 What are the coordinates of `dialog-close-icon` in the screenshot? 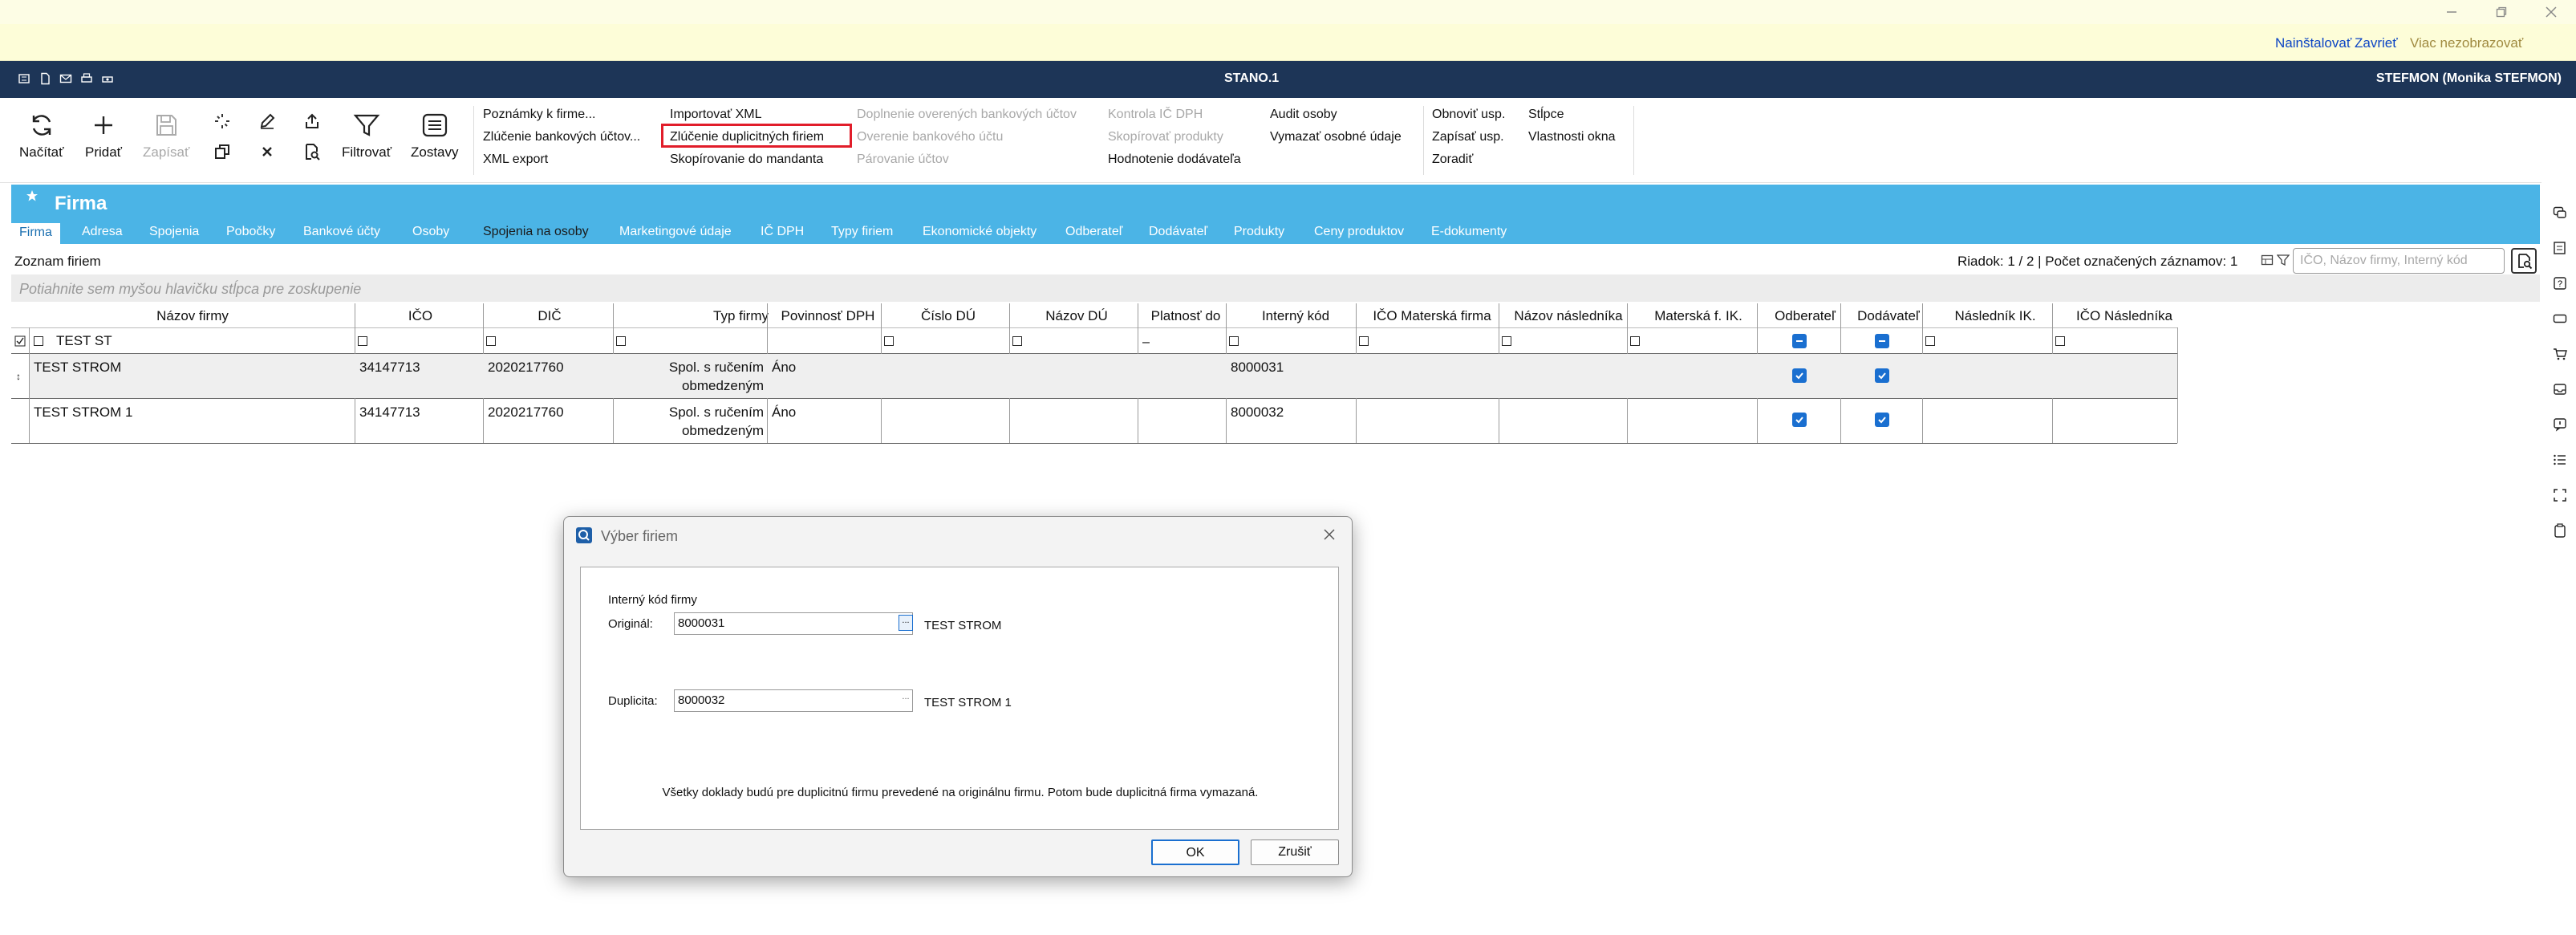 It's located at (1329, 534).